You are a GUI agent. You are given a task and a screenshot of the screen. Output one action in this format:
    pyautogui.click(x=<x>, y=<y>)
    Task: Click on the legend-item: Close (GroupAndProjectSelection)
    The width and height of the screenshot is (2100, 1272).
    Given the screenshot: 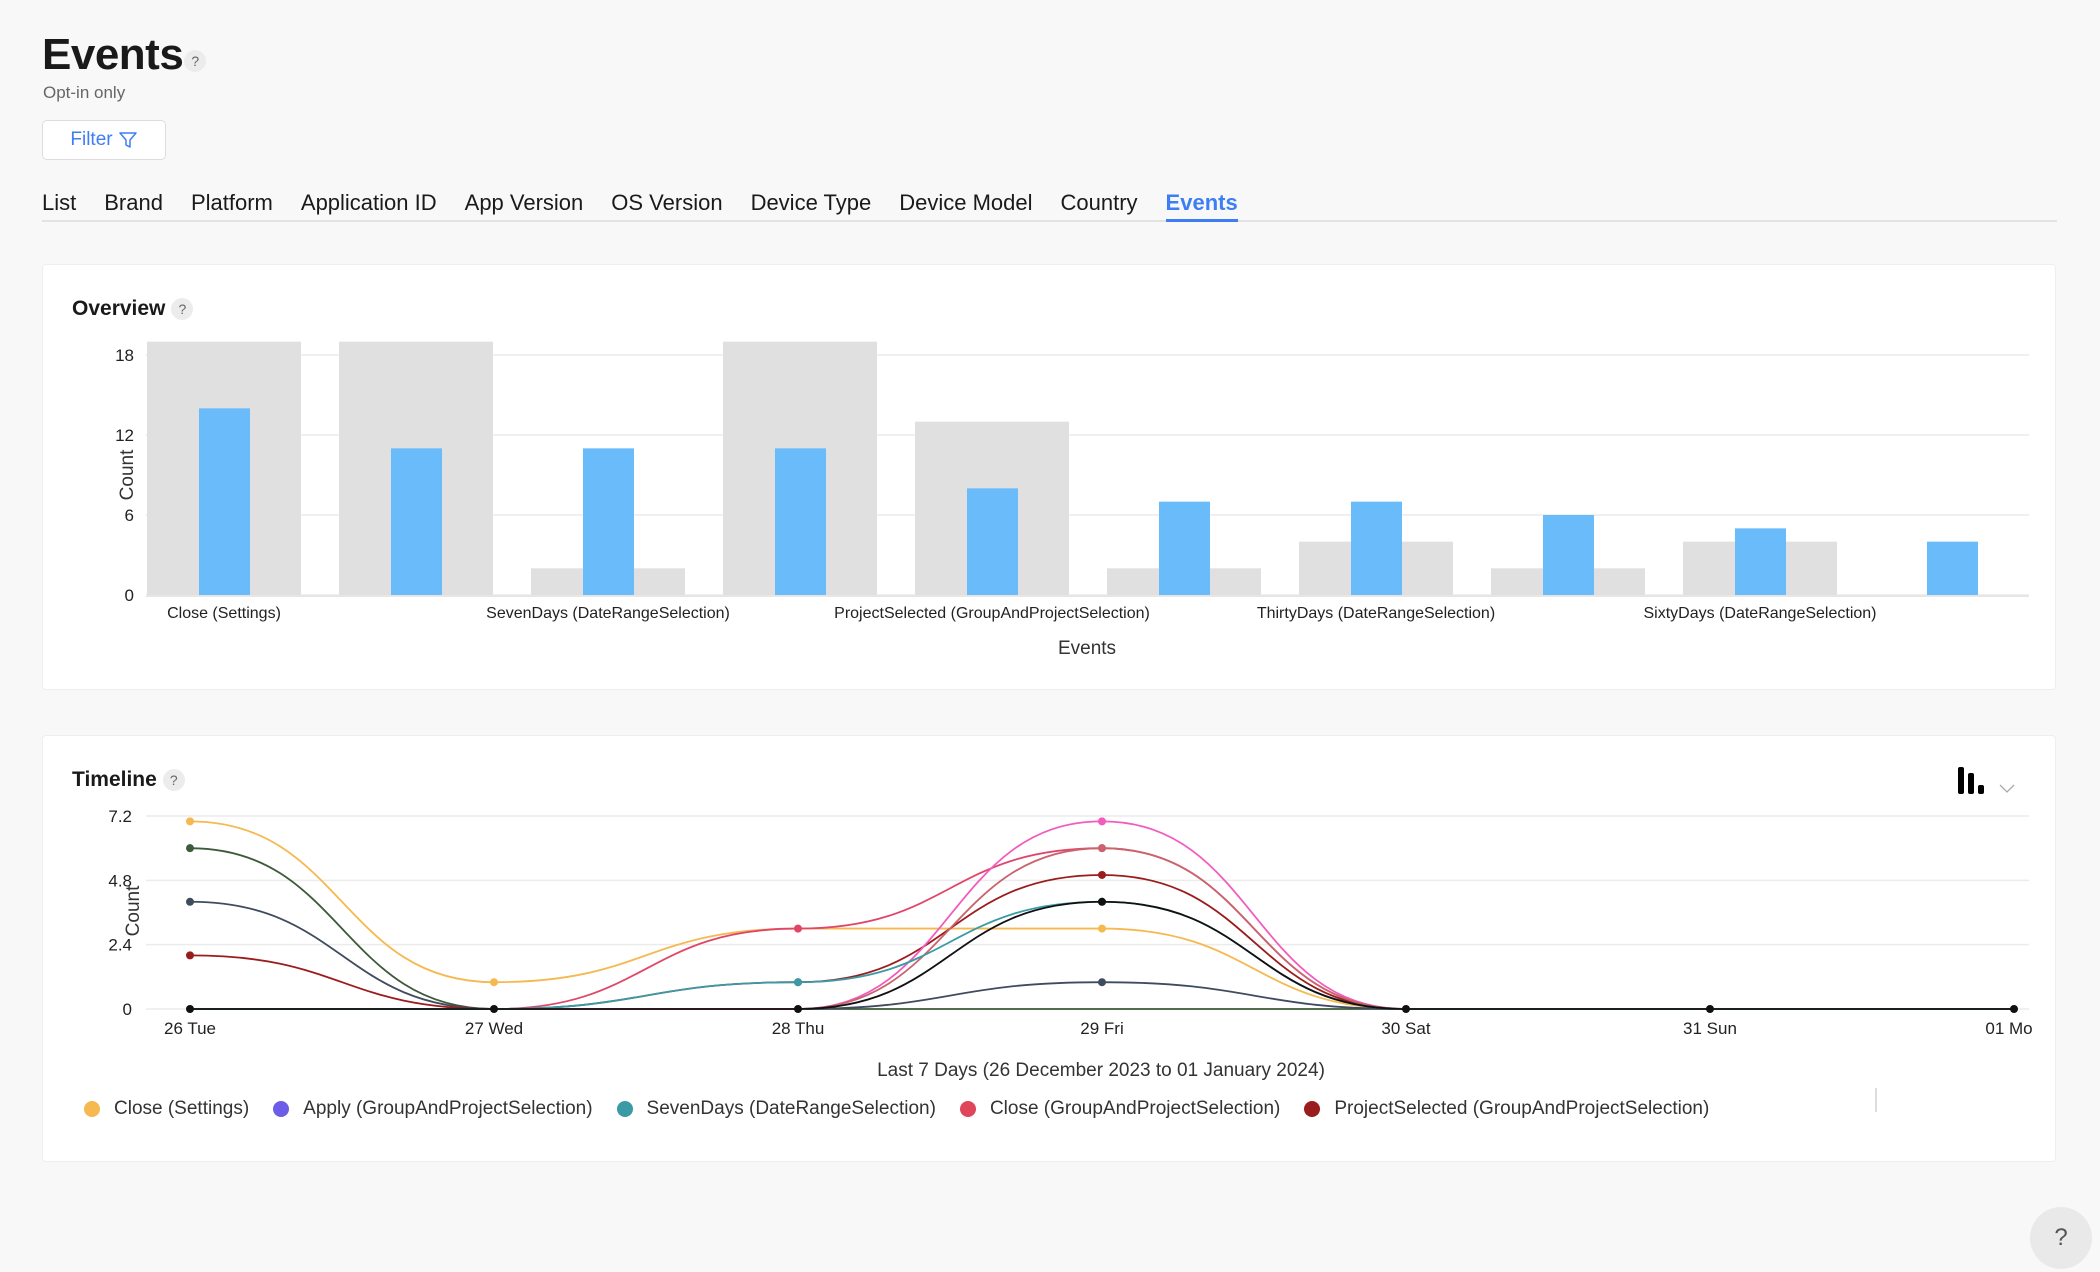 What is the action you would take?
    pyautogui.click(x=1120, y=1109)
    